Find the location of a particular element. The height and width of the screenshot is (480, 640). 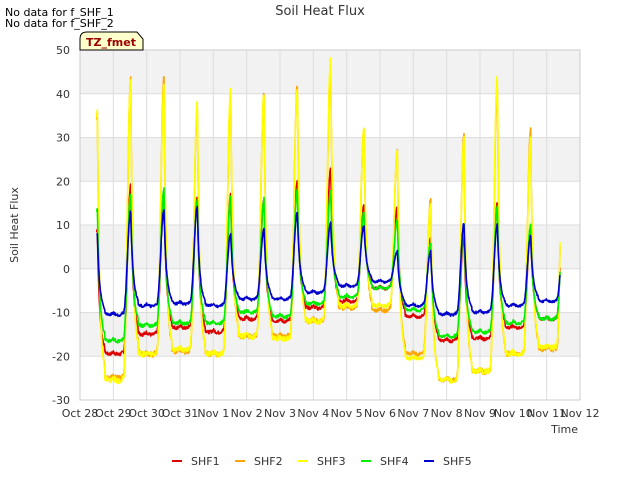

x-tick-label: Oct 28 is located at coordinates (80, 413).